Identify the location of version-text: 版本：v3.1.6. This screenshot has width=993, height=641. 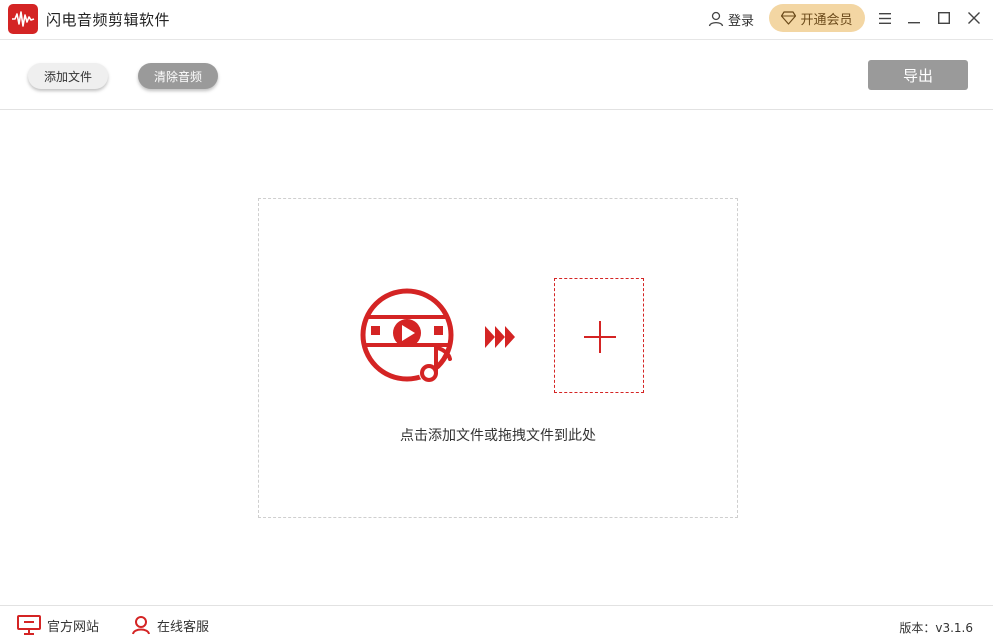
(936, 628).